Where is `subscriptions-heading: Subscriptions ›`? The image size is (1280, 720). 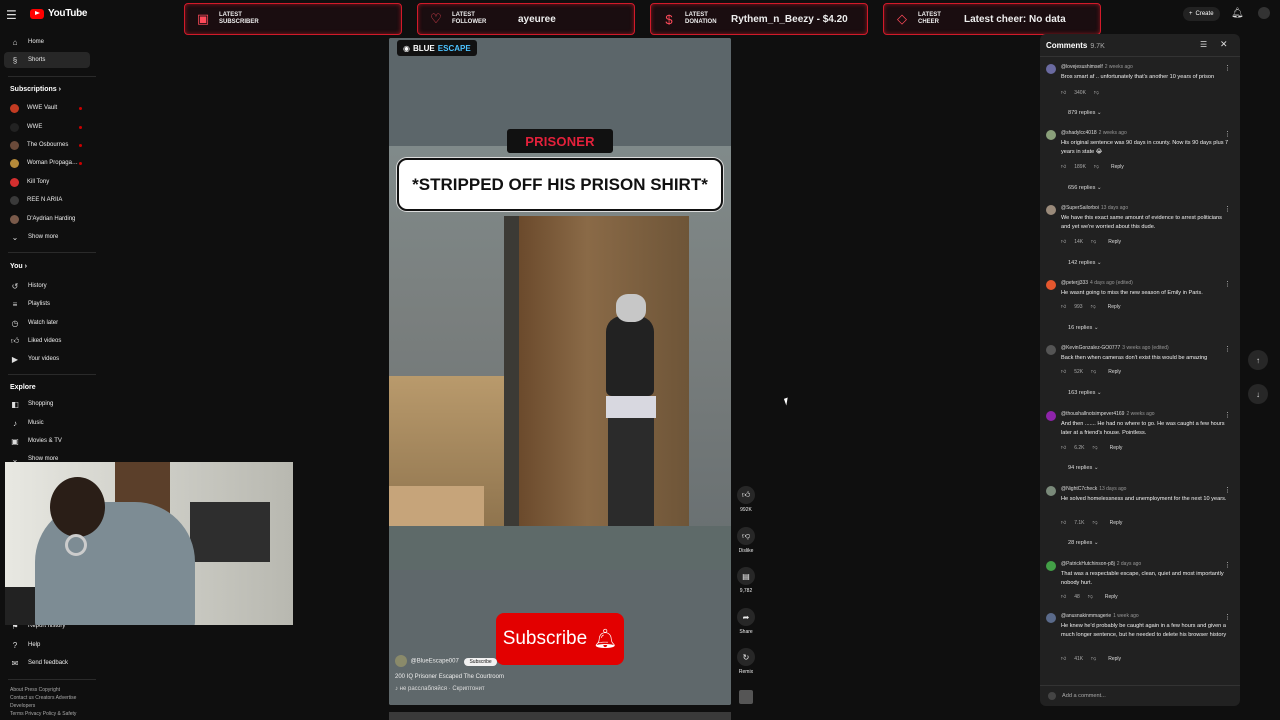
subscriptions-heading: Subscriptions › is located at coordinates (35, 89).